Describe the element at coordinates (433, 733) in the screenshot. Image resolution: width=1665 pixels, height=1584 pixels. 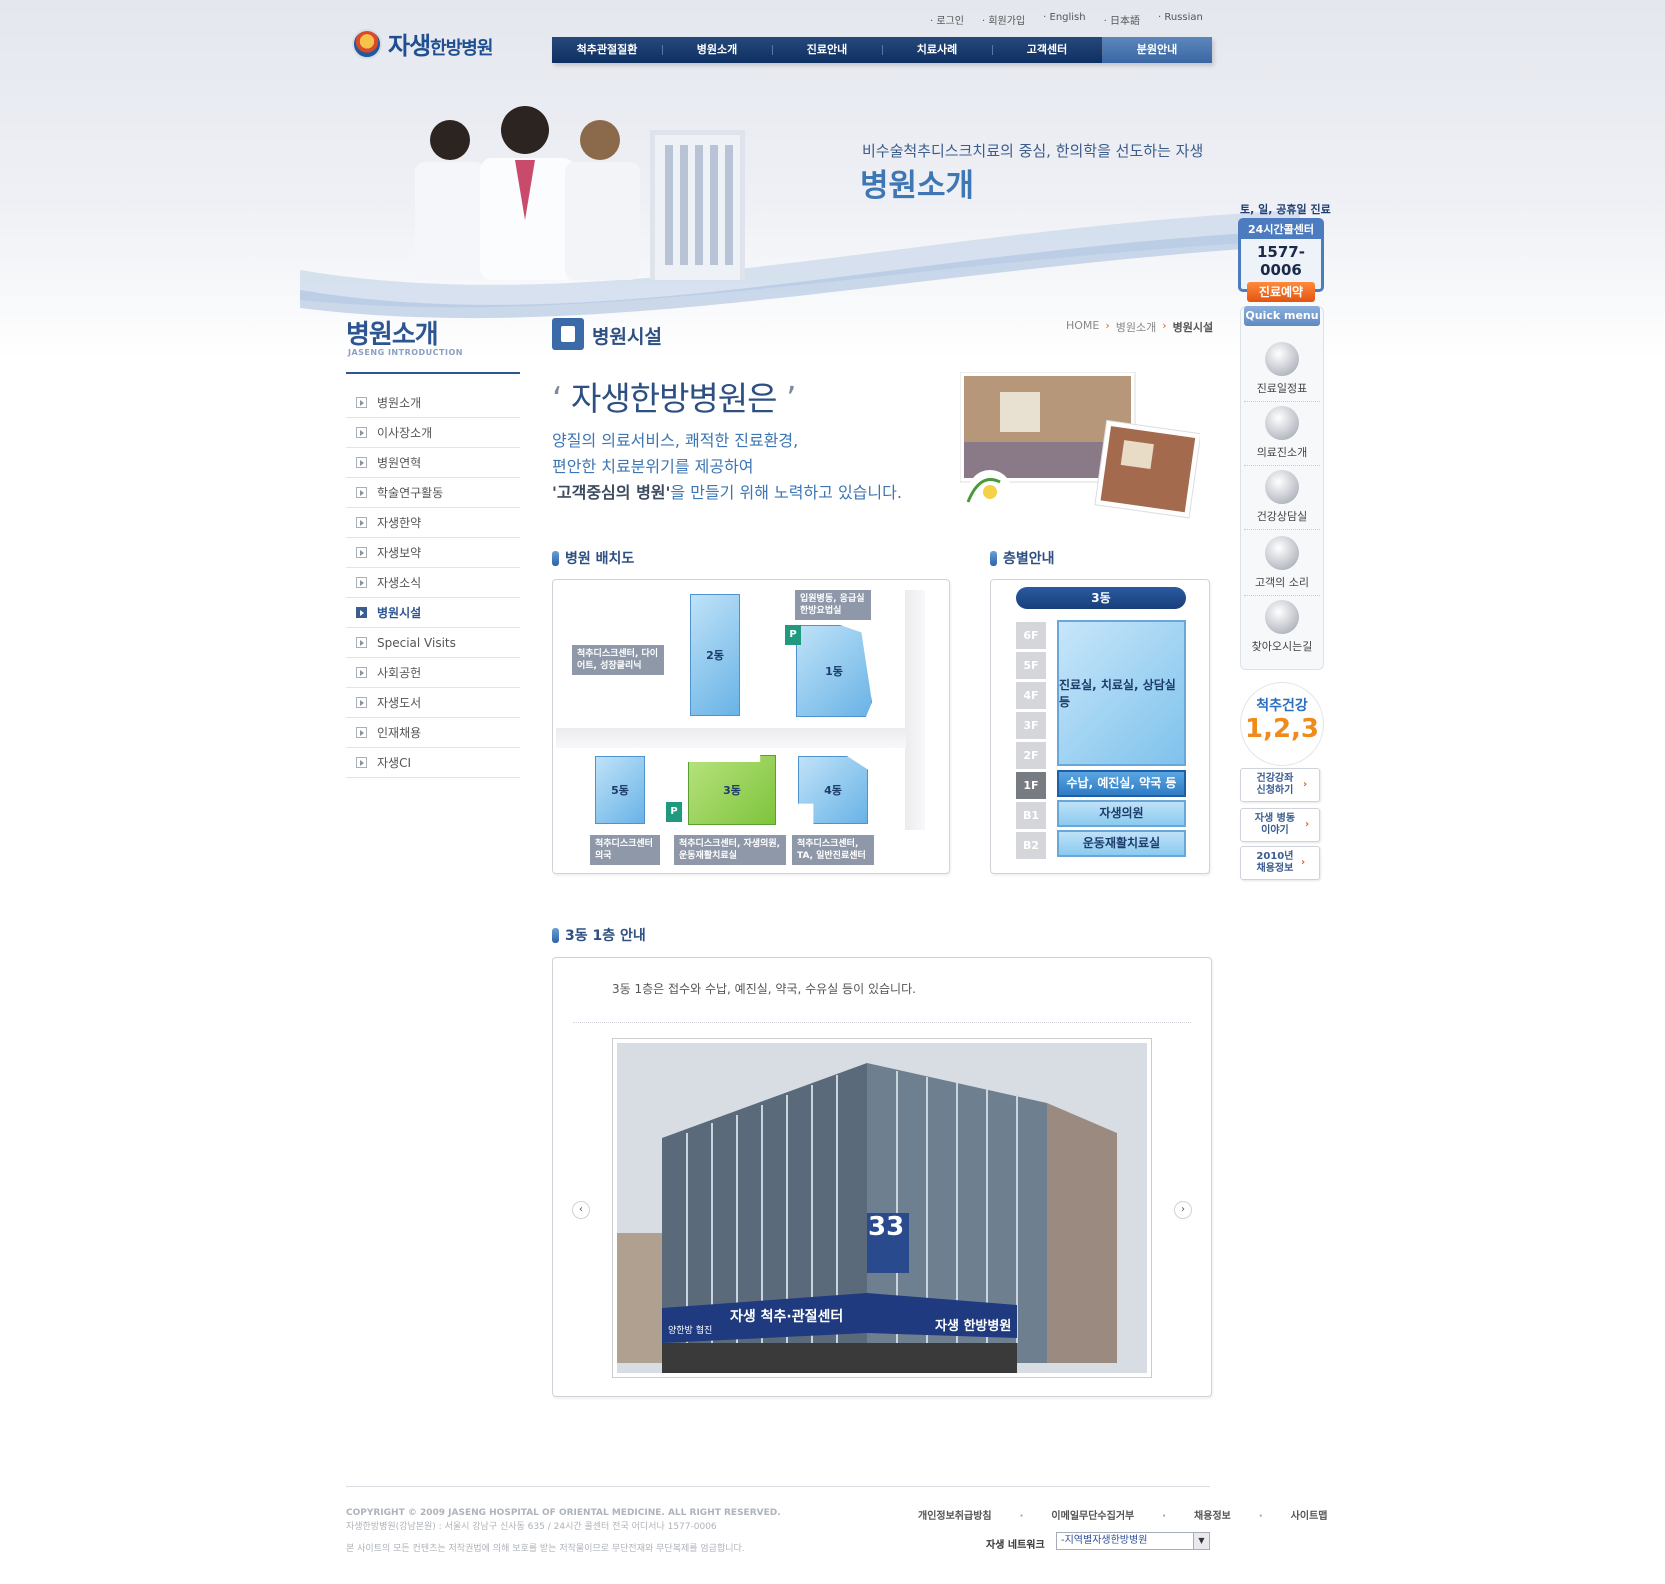
I see `lnb-item-recruit: 인재채용` at that location.